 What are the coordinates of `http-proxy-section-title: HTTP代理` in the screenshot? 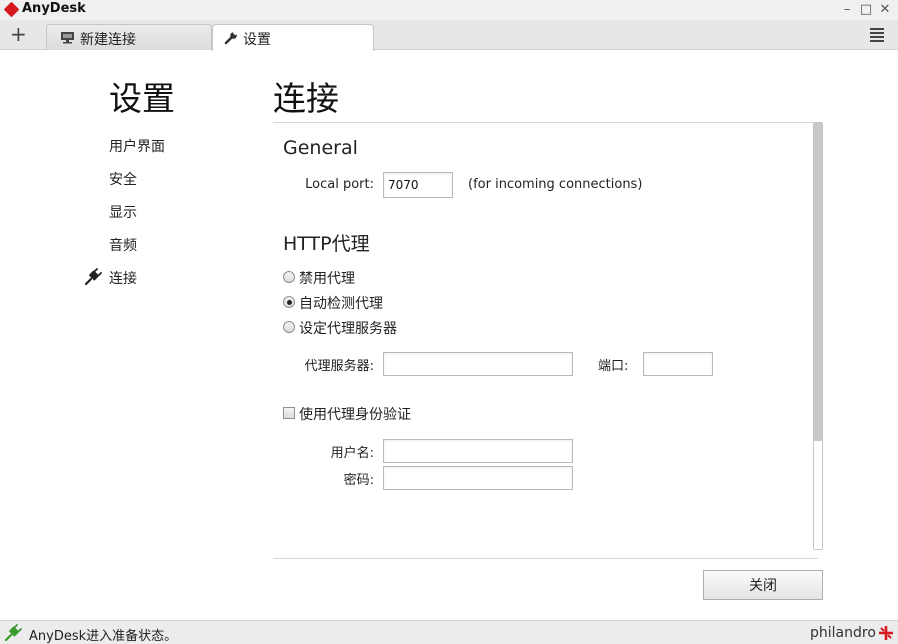 It's located at (326, 244).